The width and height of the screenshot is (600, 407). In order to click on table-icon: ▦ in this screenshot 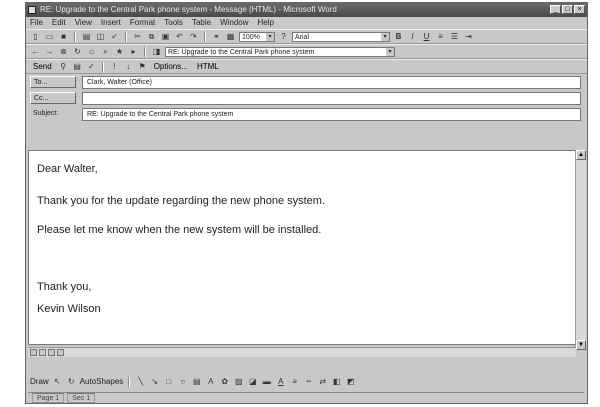, I will do `click(230, 37)`.